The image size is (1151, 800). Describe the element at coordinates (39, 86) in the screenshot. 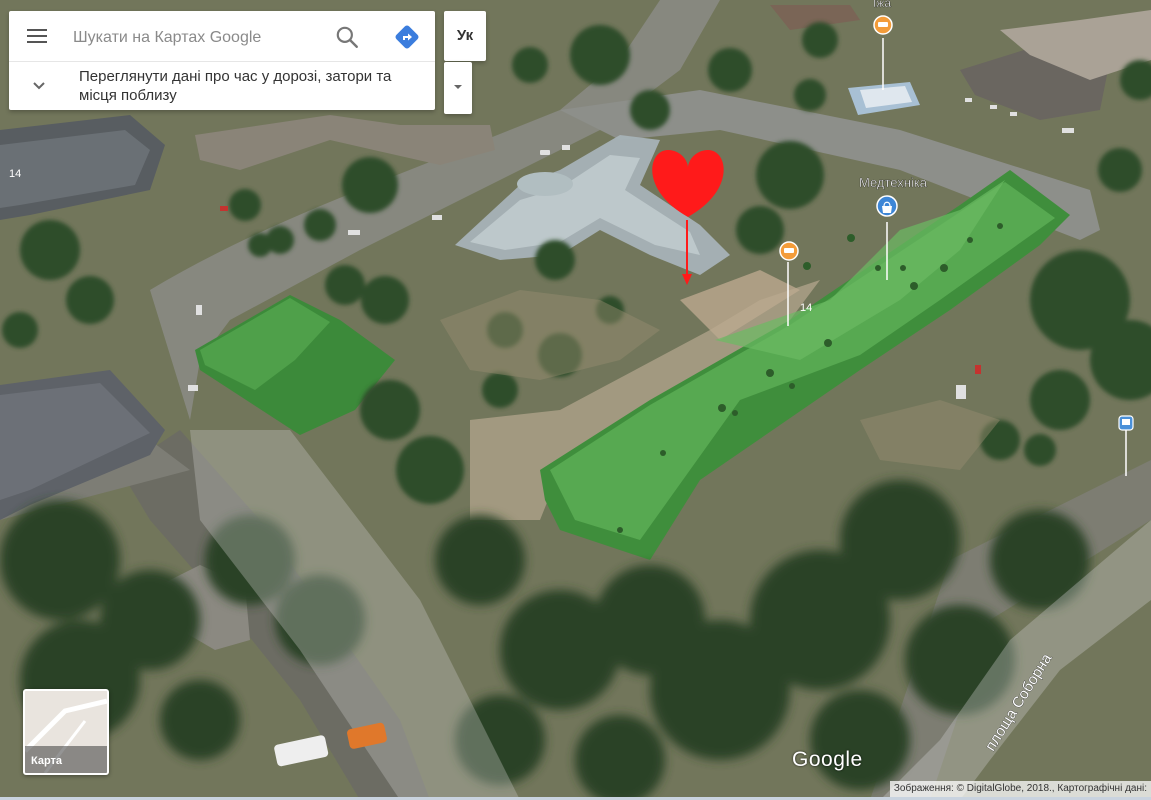

I see `chevron-down-icon` at that location.